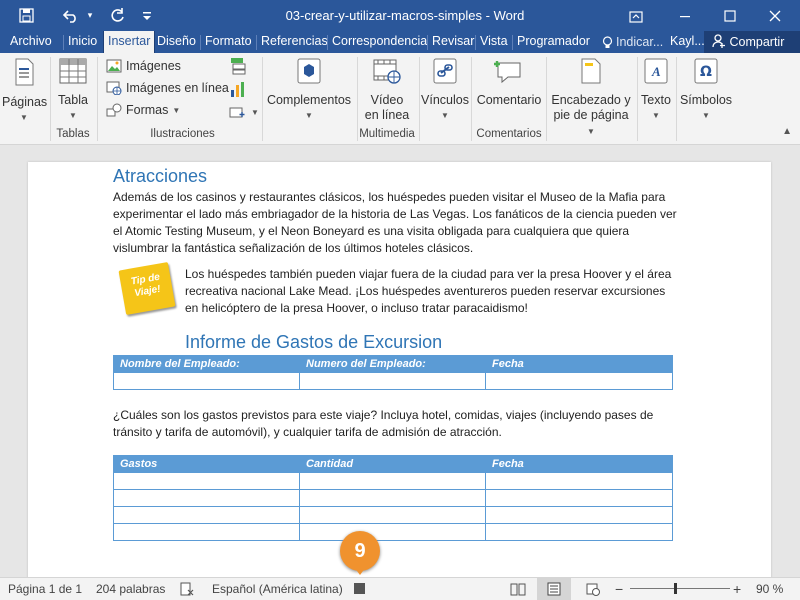 The height and width of the screenshot is (600, 800). What do you see at coordinates (82, 42) in the screenshot?
I see `tab-inicio: Inicio` at bounding box center [82, 42].